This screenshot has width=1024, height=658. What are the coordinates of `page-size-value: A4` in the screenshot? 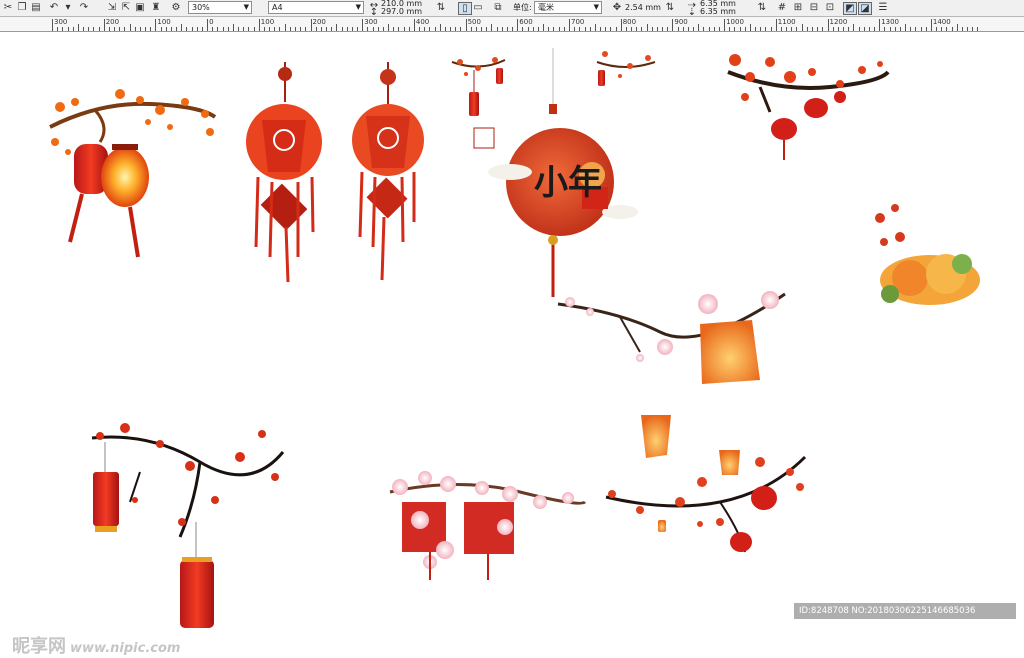 It's located at (277, 7).